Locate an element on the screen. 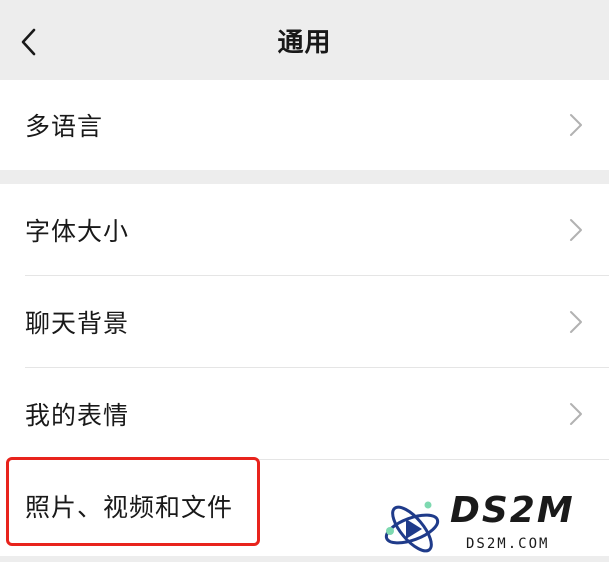 The image size is (609, 562). watermark: DS2M DS2M.COM is located at coordinates (492, 525).